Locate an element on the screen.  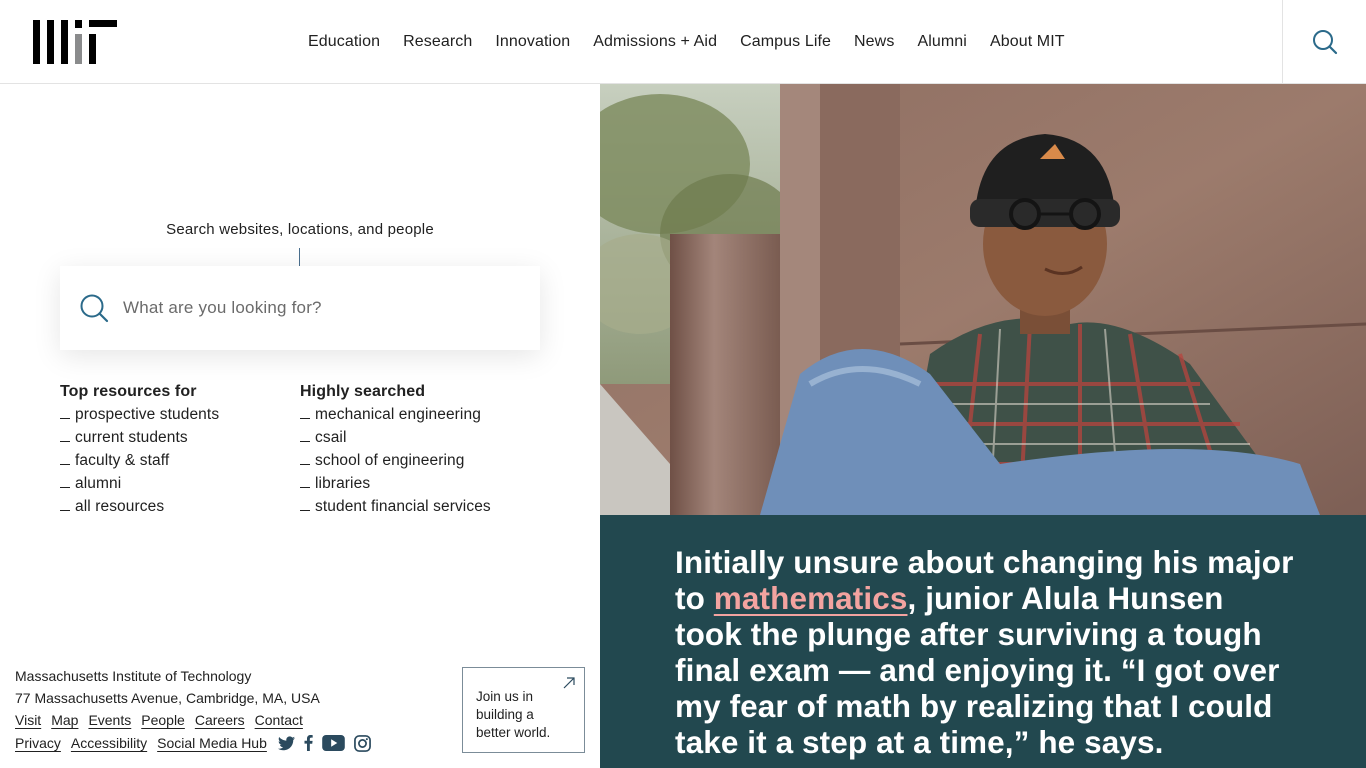
nav-about-mit: About MIT is located at coordinates (1027, 42).